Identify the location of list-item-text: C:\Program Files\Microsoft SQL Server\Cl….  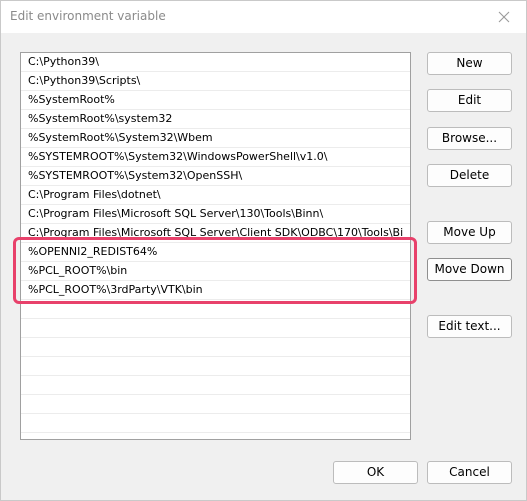
(216, 232).